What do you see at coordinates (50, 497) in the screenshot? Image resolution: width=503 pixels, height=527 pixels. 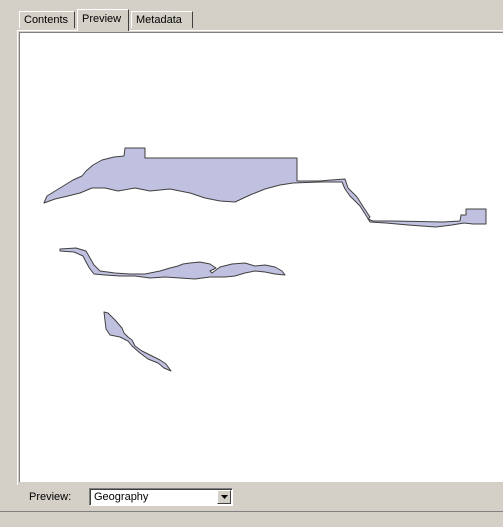 I see `preview-label: Preview:` at bounding box center [50, 497].